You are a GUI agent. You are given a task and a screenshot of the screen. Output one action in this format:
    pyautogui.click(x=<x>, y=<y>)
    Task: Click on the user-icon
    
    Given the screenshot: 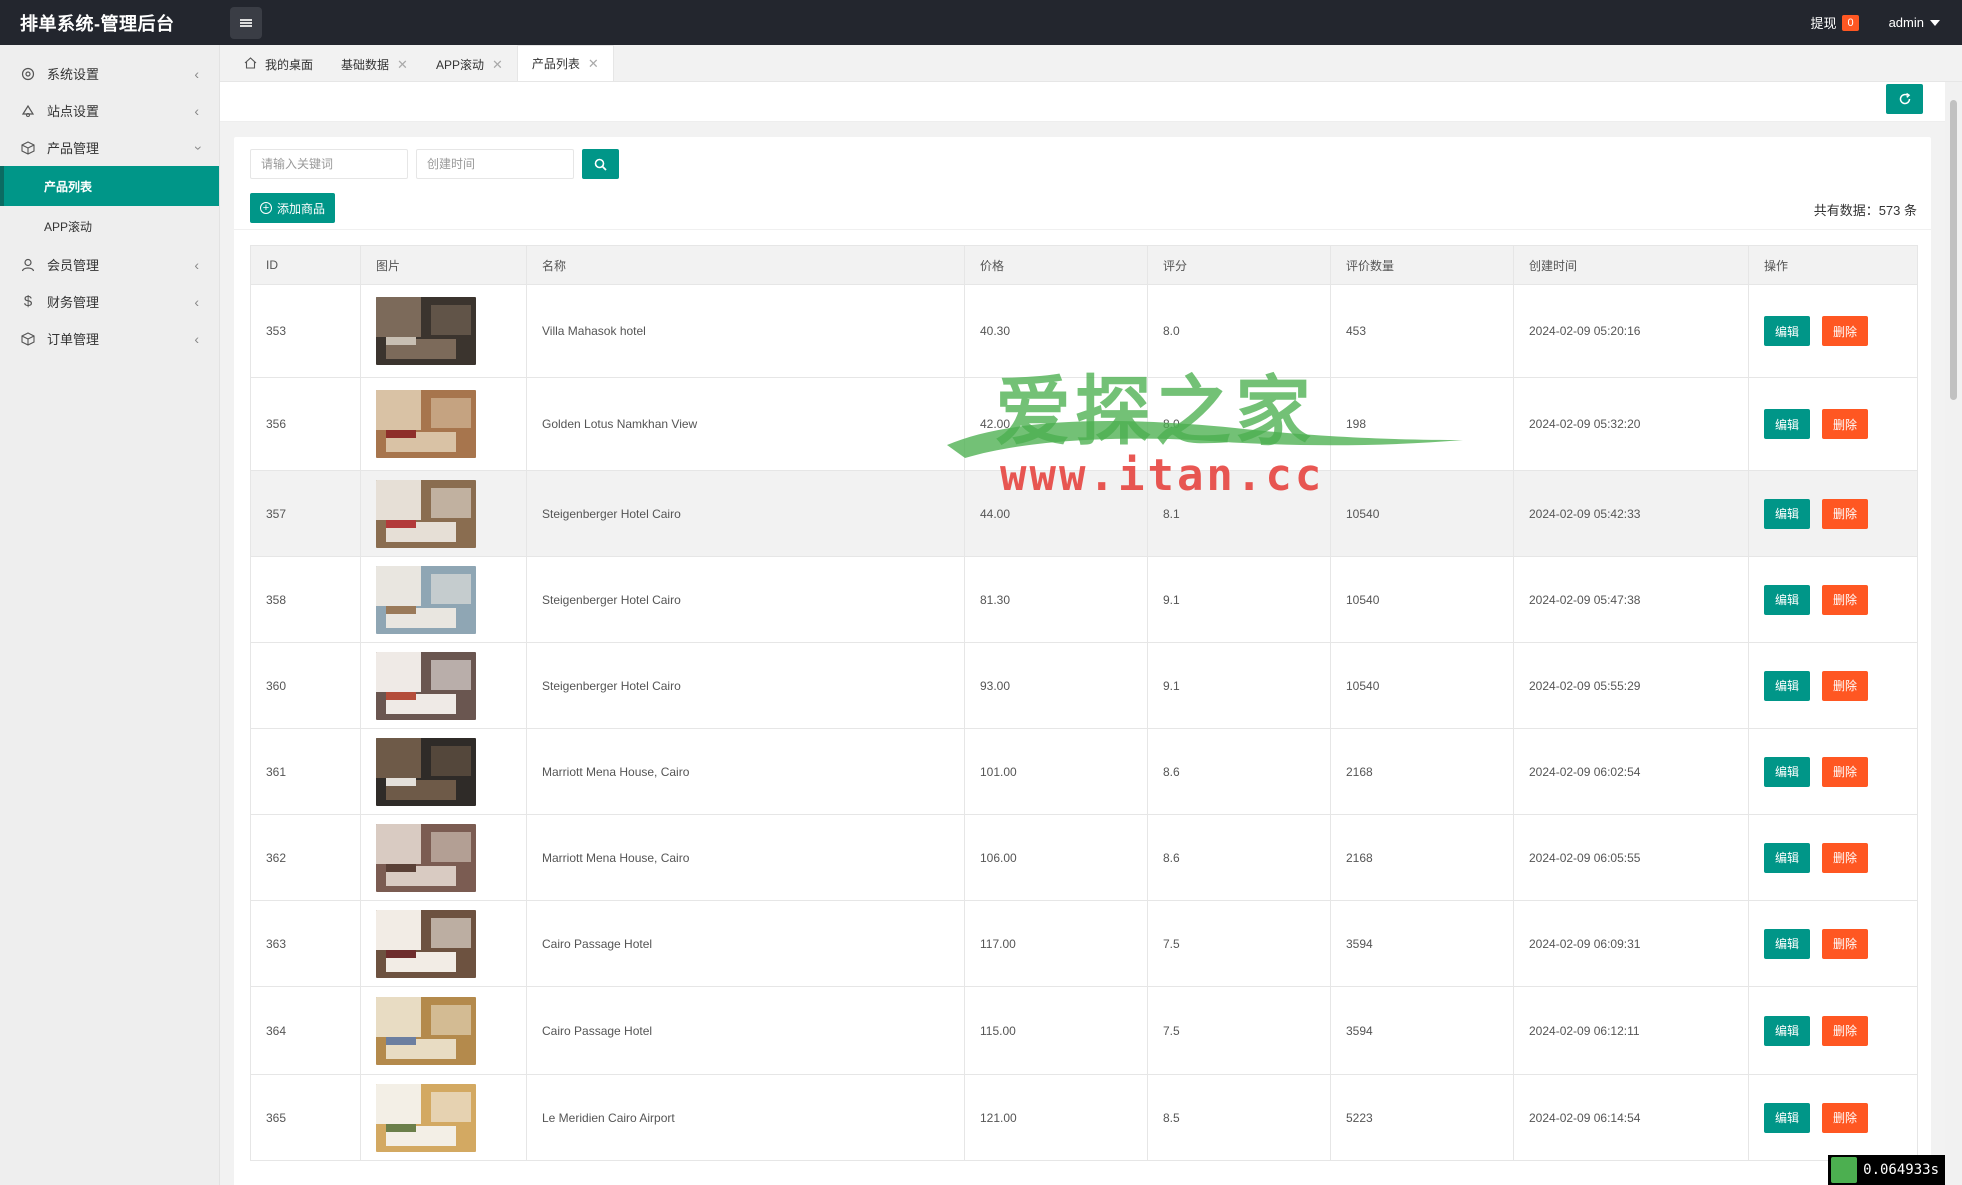 What is the action you would take?
    pyautogui.click(x=28, y=265)
    